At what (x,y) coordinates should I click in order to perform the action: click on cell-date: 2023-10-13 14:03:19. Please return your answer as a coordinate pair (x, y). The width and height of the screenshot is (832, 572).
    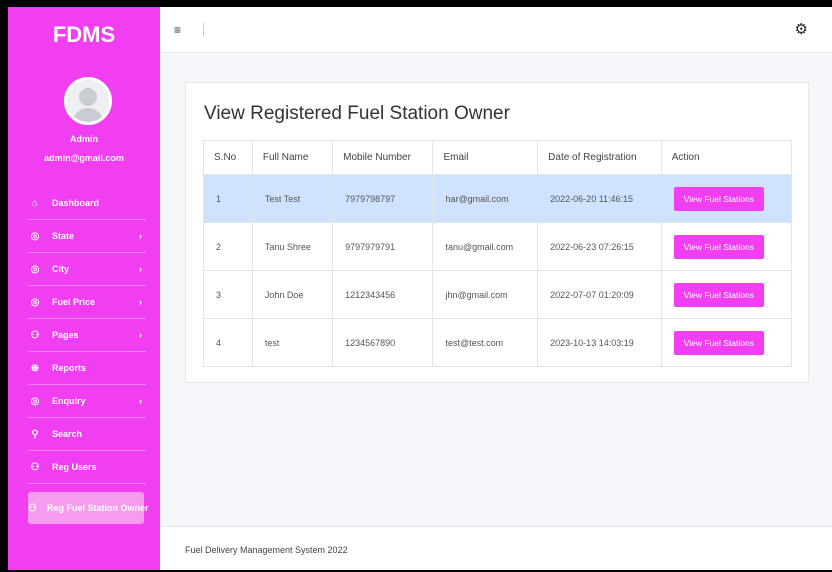
    Looking at the image, I should click on (599, 342).